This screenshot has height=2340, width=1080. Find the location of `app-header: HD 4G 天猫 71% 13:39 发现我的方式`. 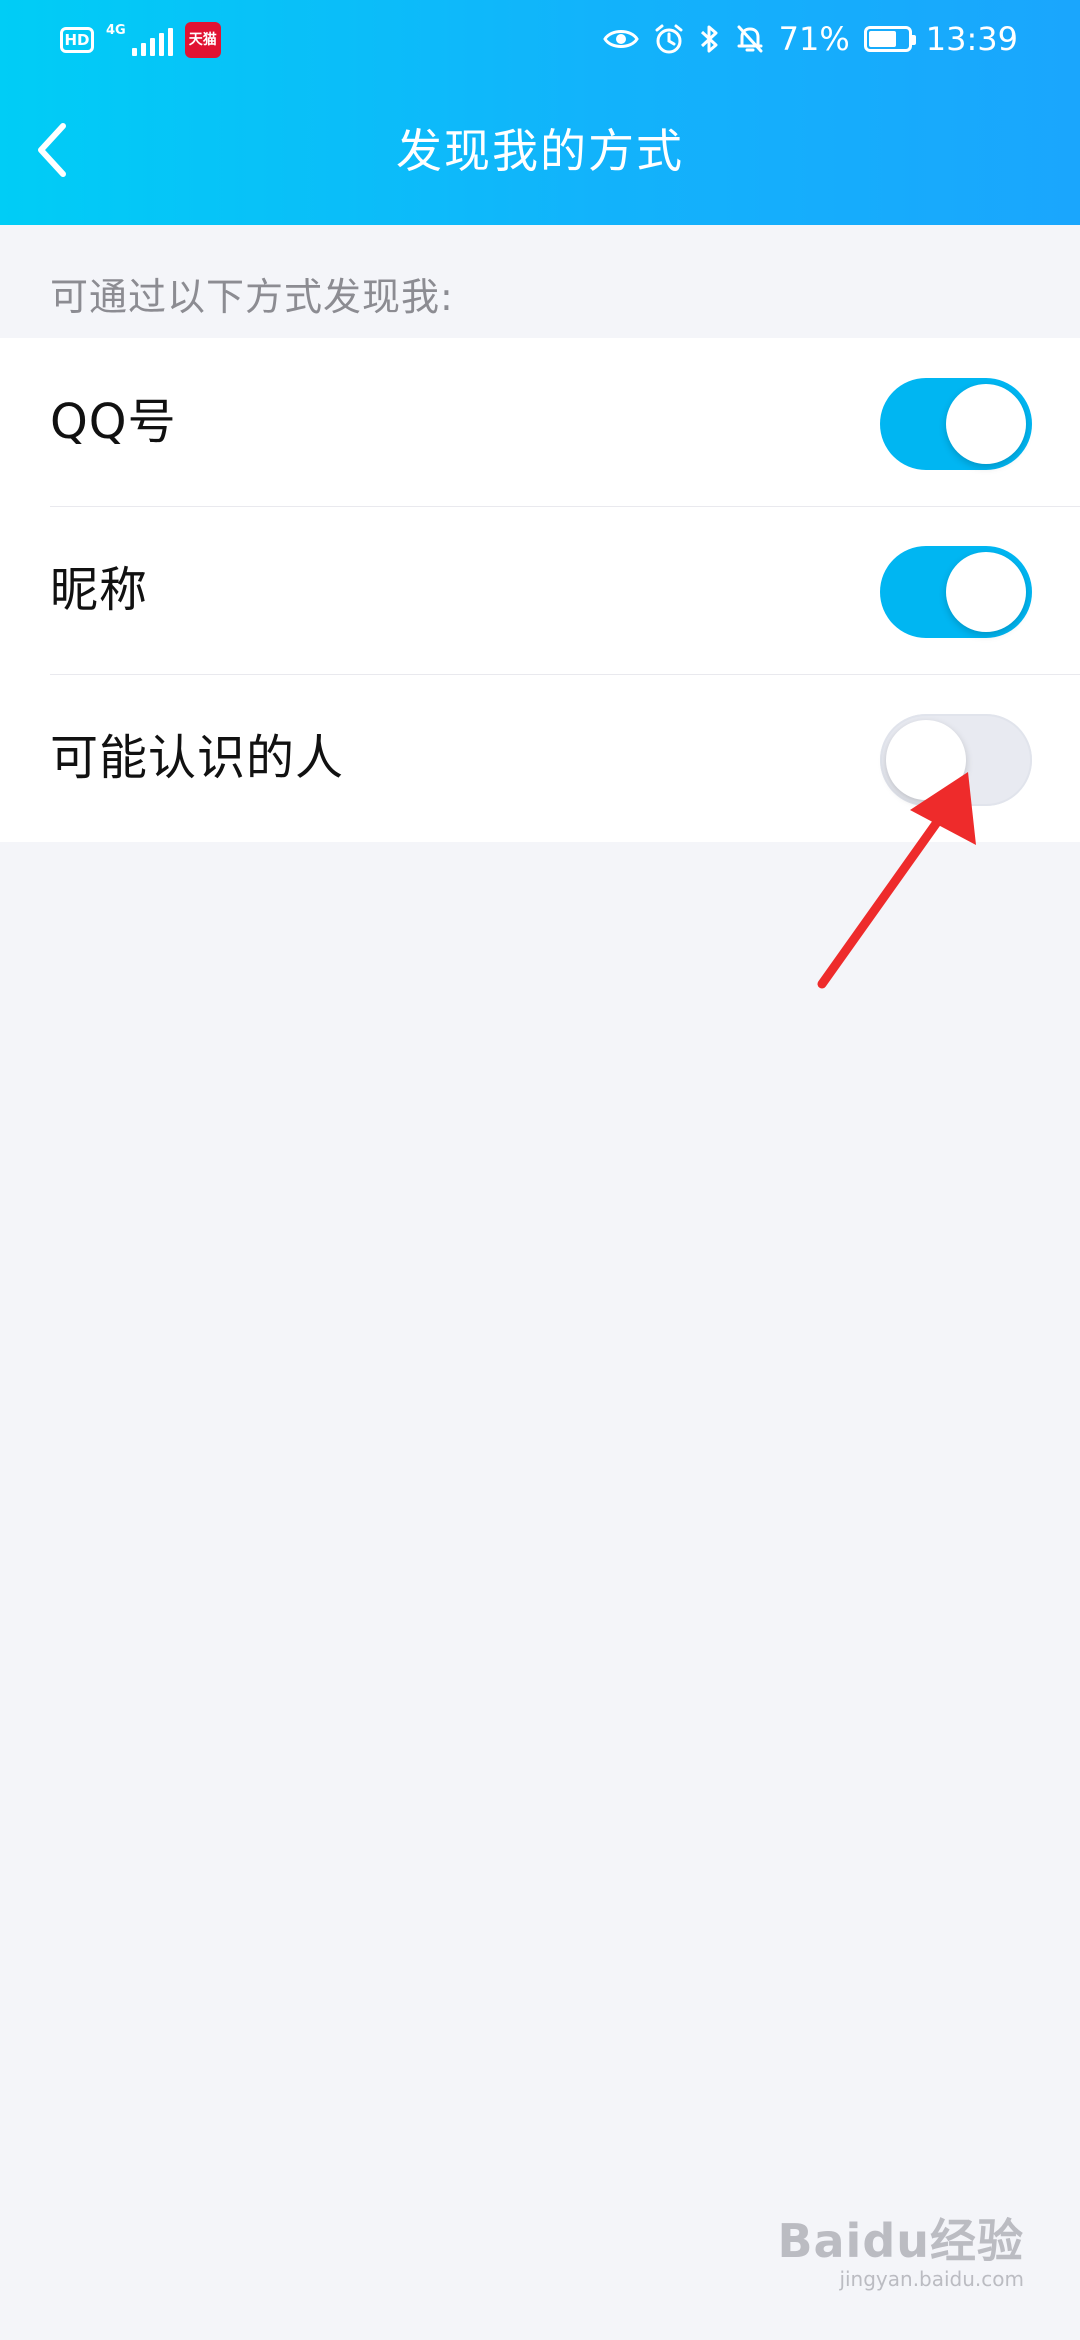

app-header: HD 4G 天猫 71% 13:39 发现我的方式 is located at coordinates (540, 112).